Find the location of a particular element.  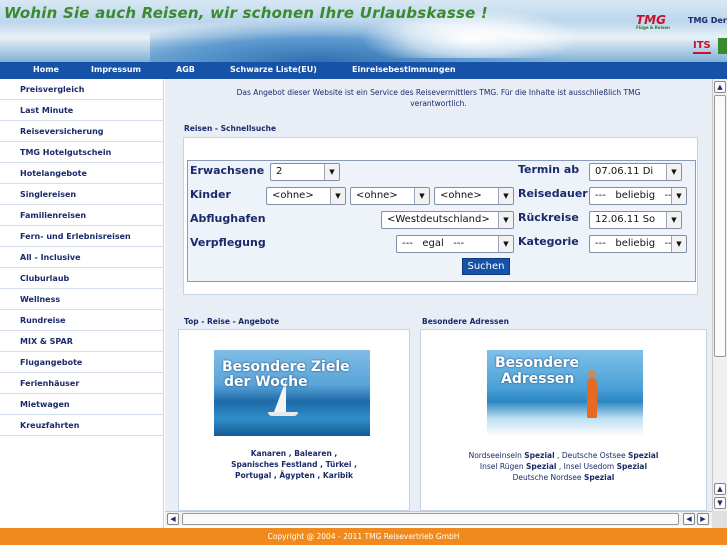

sidebar-item-kreuzfahrten: Kreuzfahrten is located at coordinates (81, 425).